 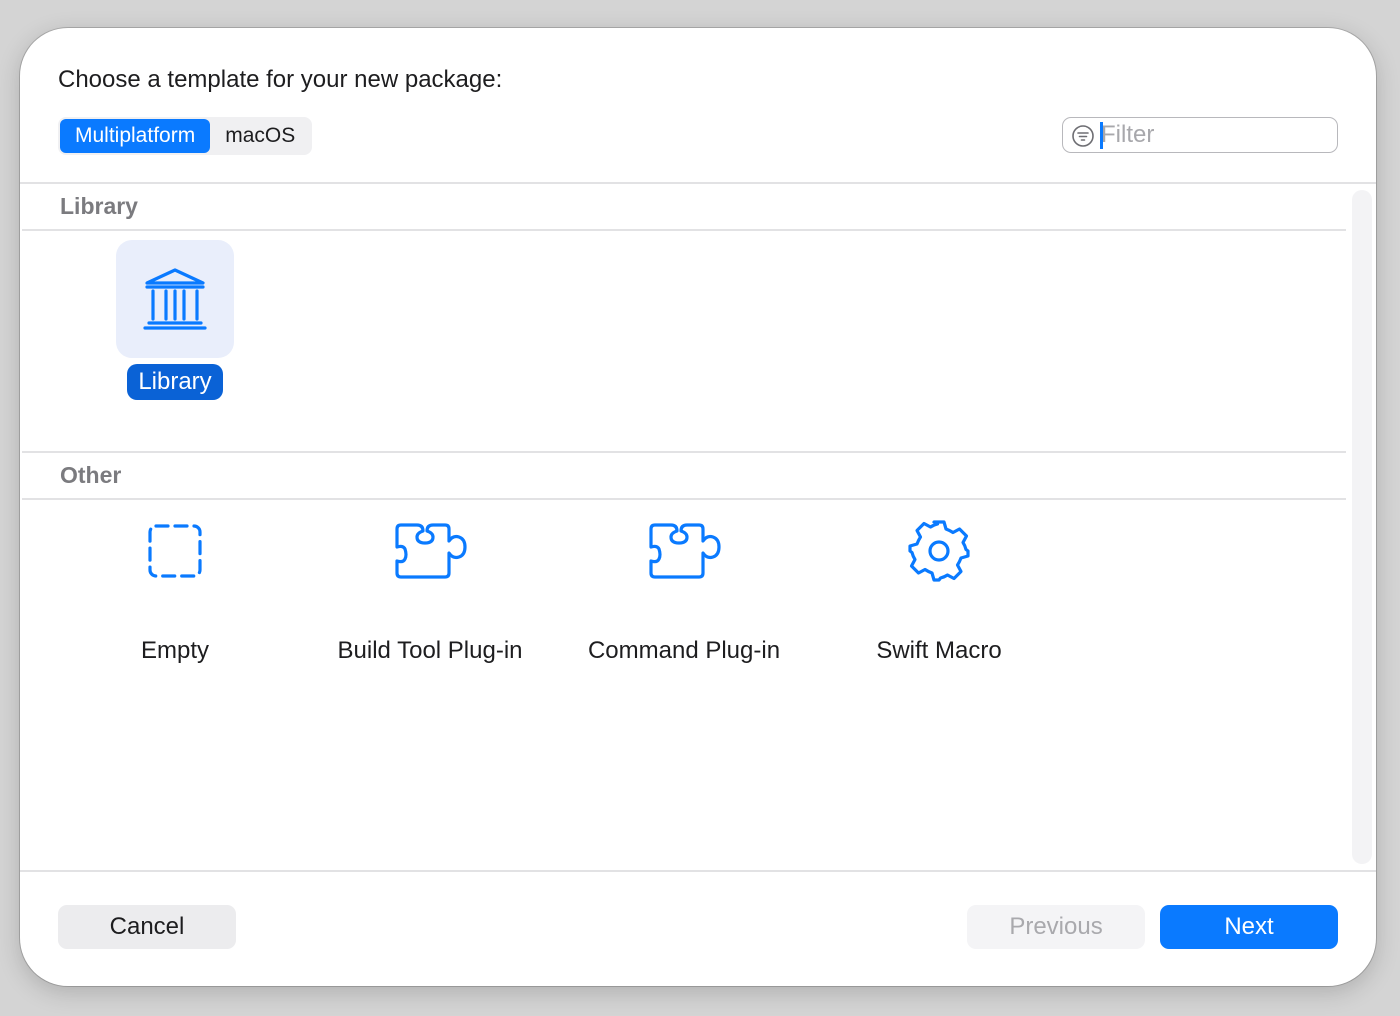 I want to click on filter-input, so click(x=1215, y=135).